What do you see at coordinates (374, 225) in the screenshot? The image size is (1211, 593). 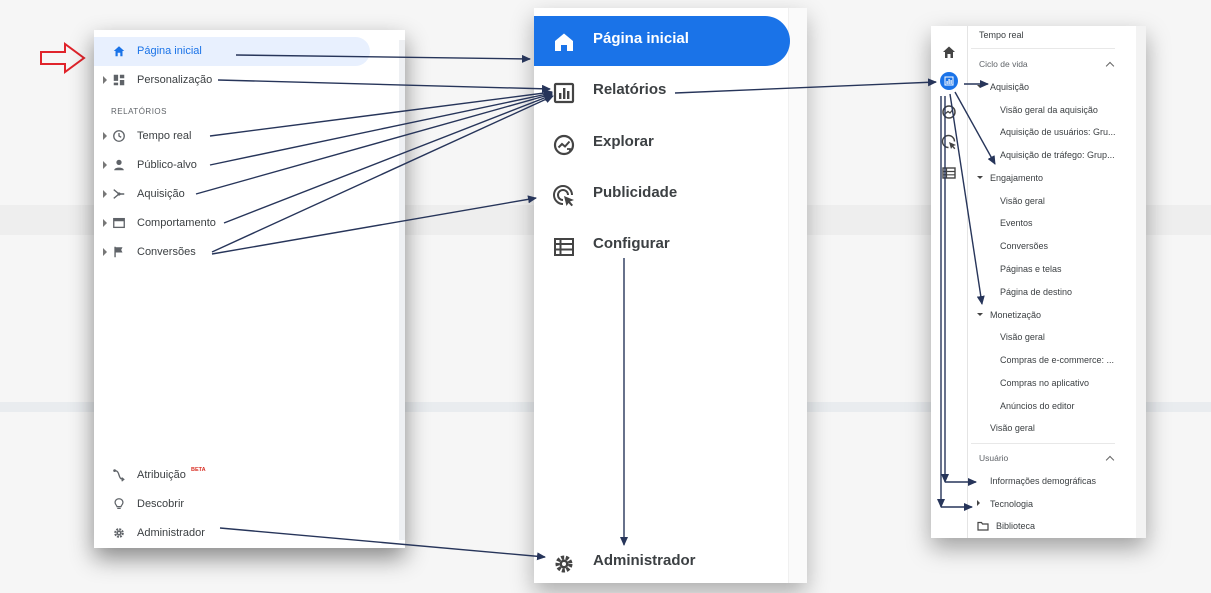 I see `arrow-conversions-to-advertising` at bounding box center [374, 225].